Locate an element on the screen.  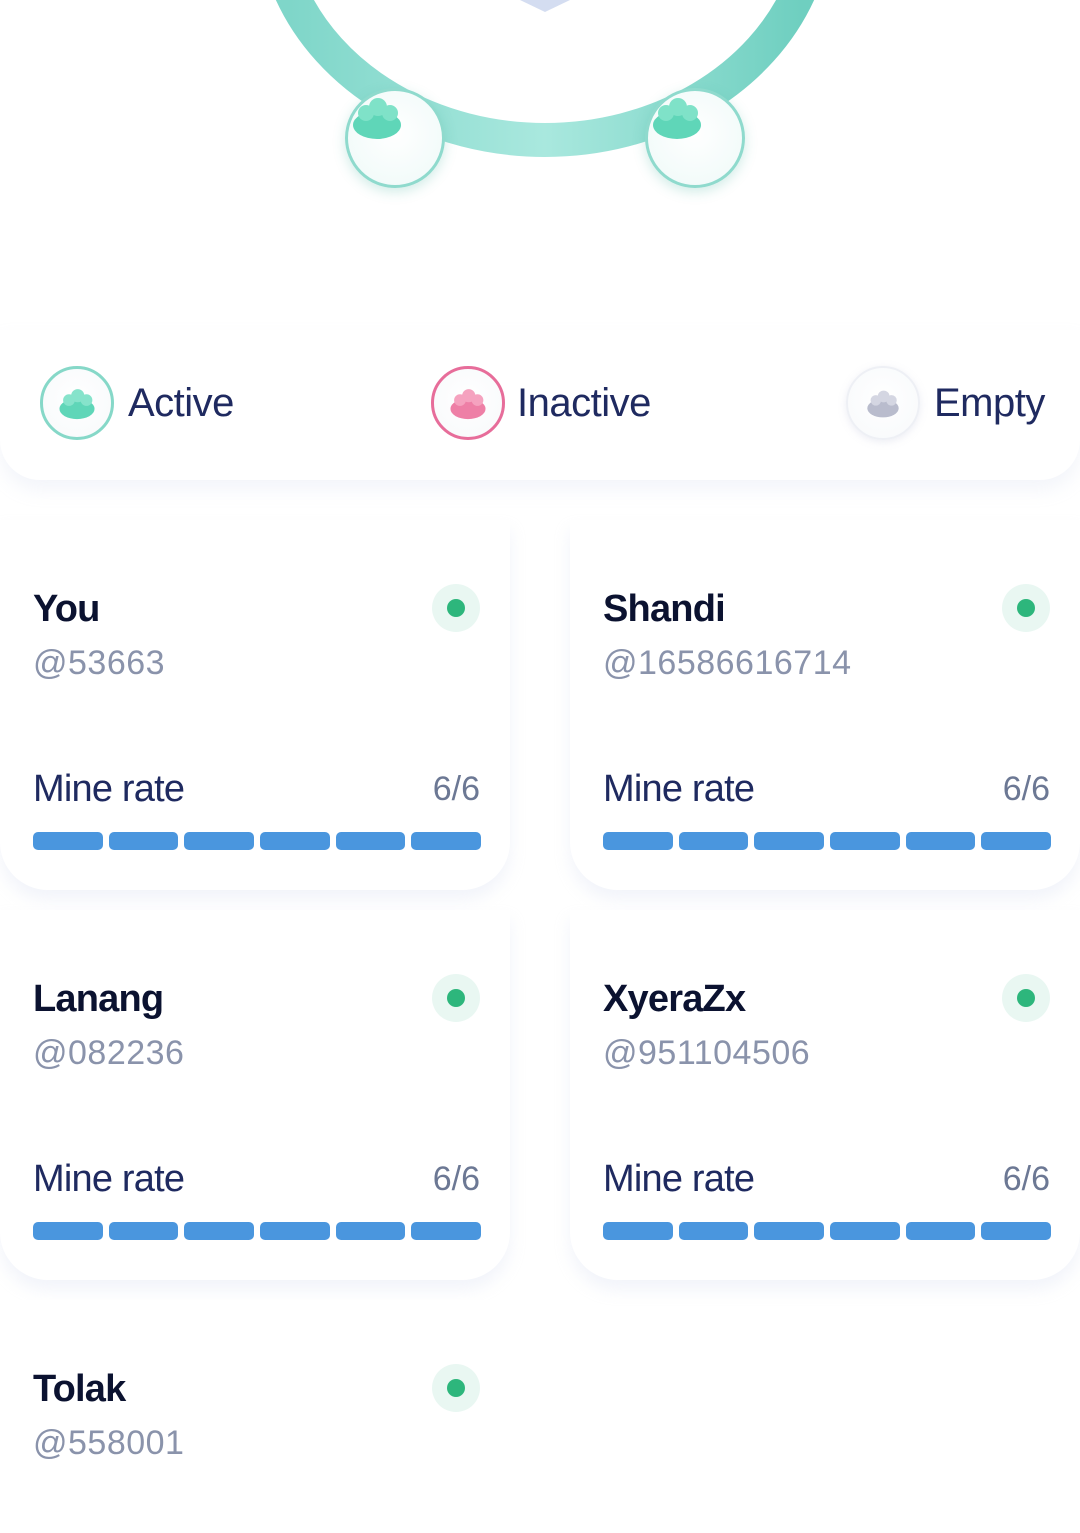
member-name: Tolak is located at coordinates (79, 1389).